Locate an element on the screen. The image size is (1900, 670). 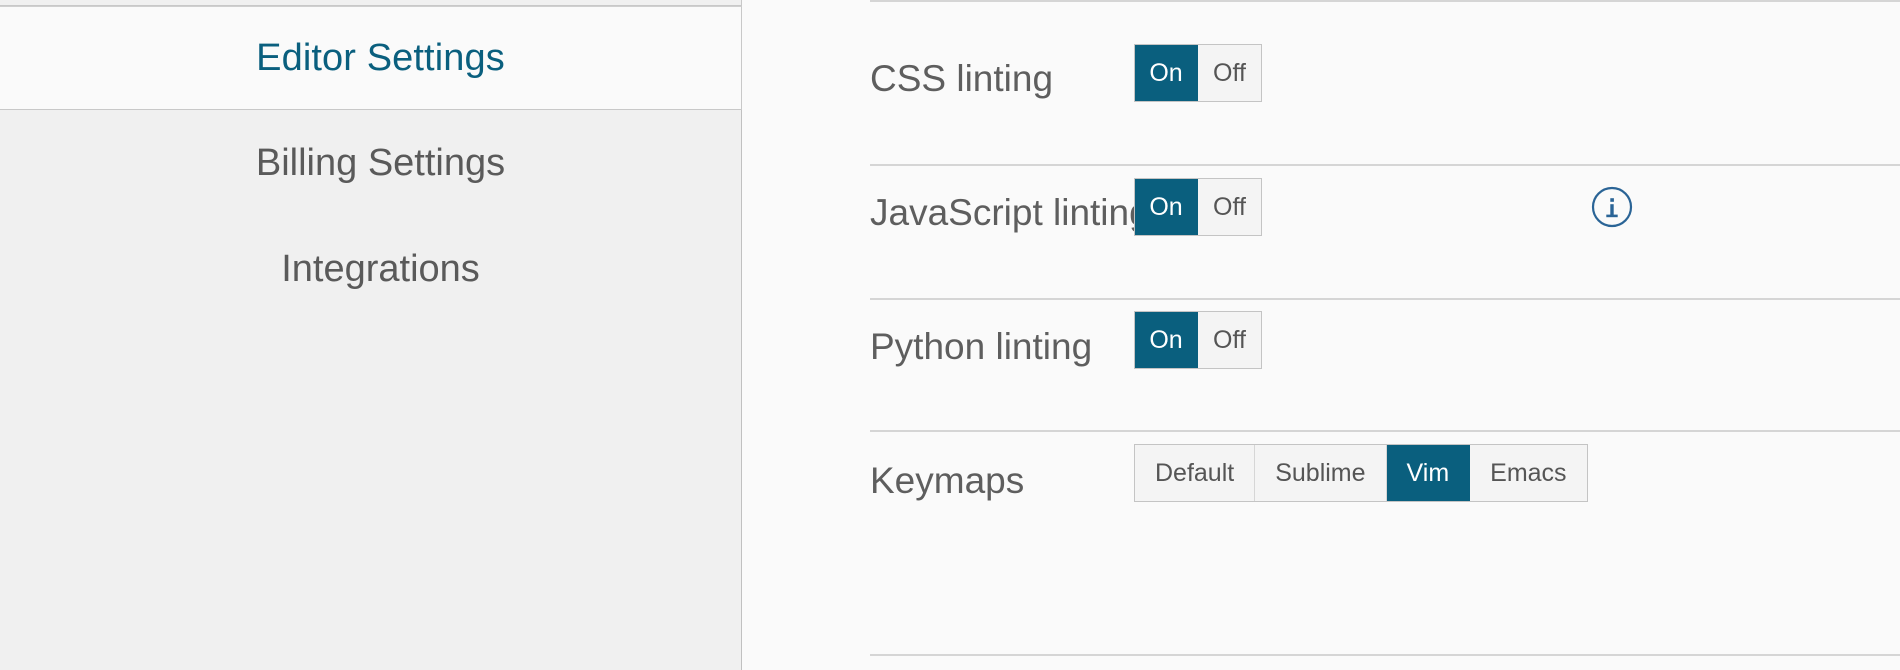
toggle-javascript-linting: On Off is located at coordinates (1198, 207).